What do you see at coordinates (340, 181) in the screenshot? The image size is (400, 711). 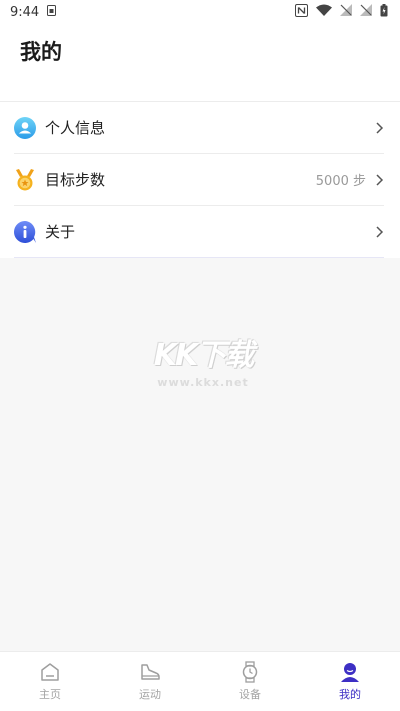 I see `menu-item-value: 5000 步` at bounding box center [340, 181].